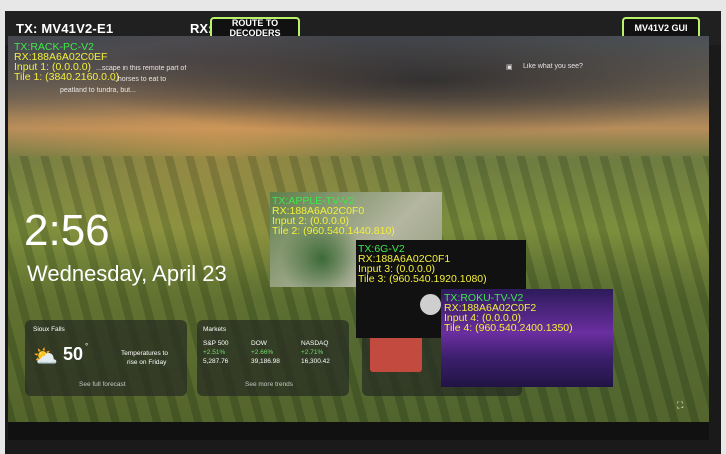 This screenshot has width=726, height=454. What do you see at coordinates (358, 431) in the screenshot?
I see `bottom-bar` at bounding box center [358, 431].